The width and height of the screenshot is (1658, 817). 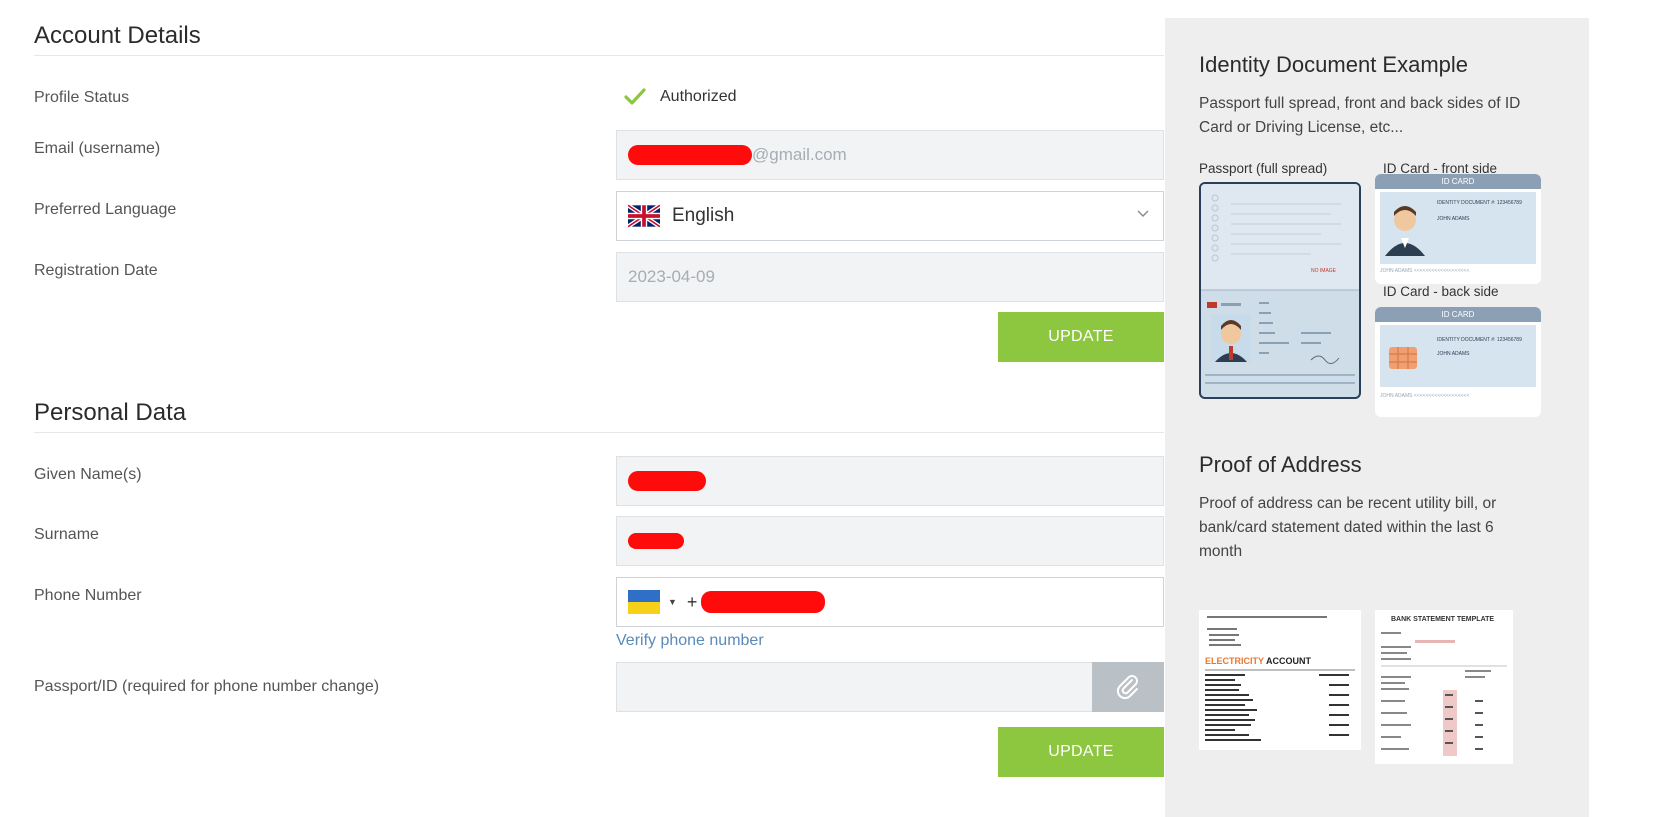 What do you see at coordinates (644, 216) in the screenshot?
I see `uk-flag-icon` at bounding box center [644, 216].